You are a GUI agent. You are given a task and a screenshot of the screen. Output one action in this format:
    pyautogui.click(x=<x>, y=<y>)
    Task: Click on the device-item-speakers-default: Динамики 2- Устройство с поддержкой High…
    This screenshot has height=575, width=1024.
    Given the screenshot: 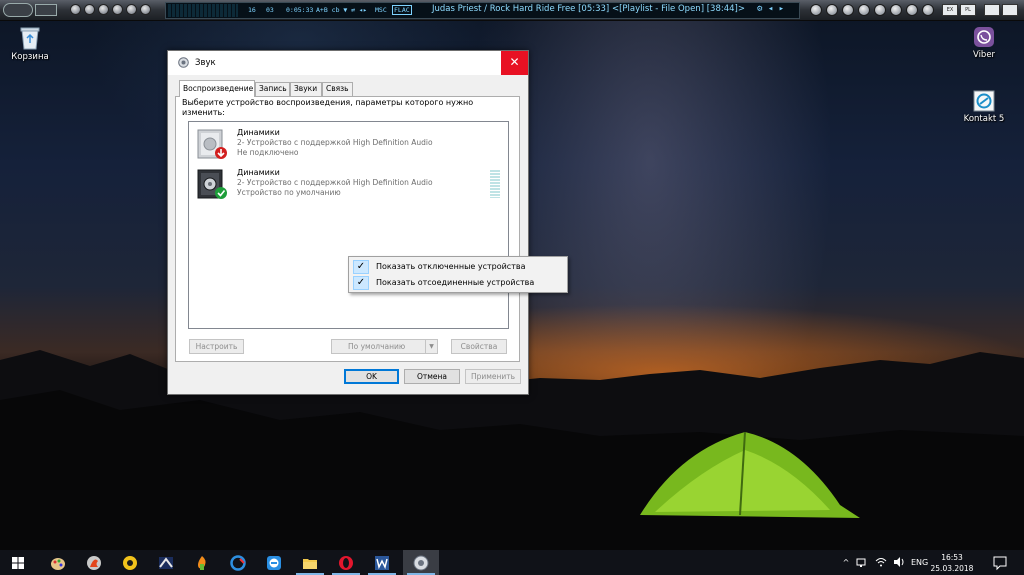 What is the action you would take?
    pyautogui.click(x=345, y=186)
    